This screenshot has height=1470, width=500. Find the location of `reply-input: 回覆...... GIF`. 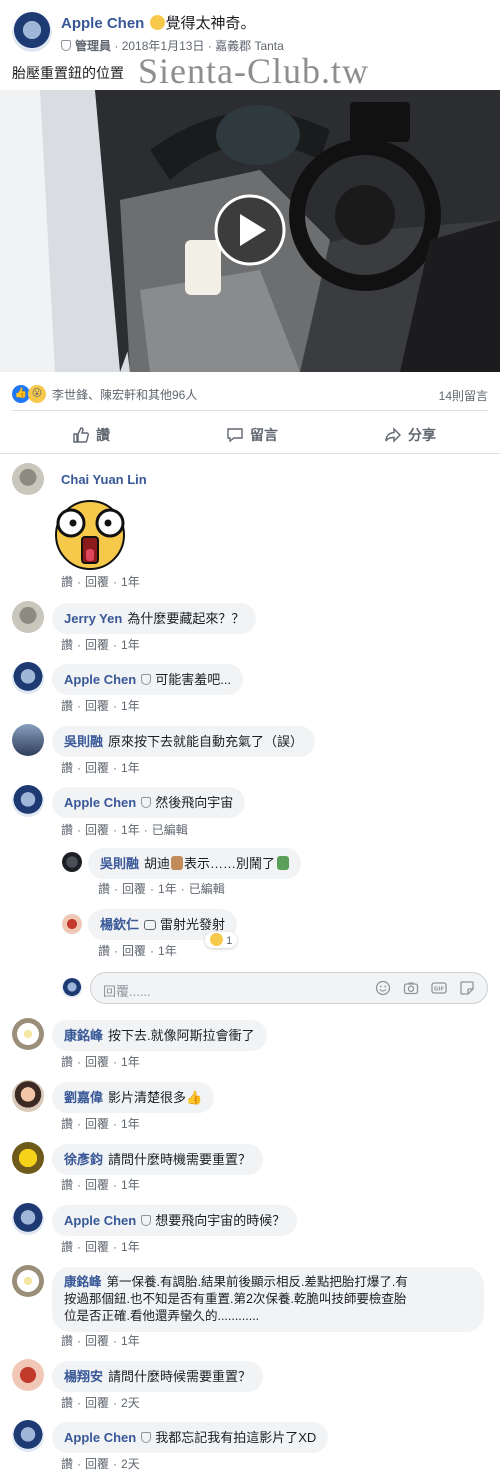

reply-input: 回覆...... GIF is located at coordinates (289, 988).